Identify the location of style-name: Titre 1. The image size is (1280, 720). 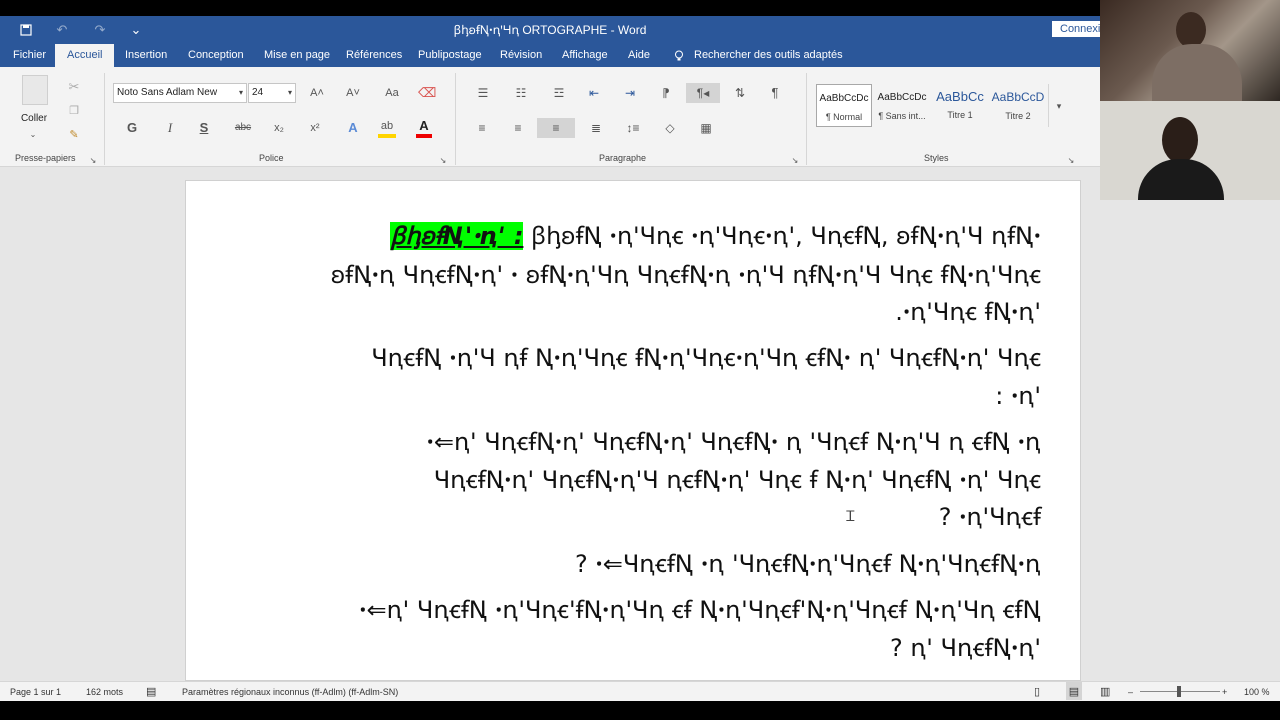
(960, 115).